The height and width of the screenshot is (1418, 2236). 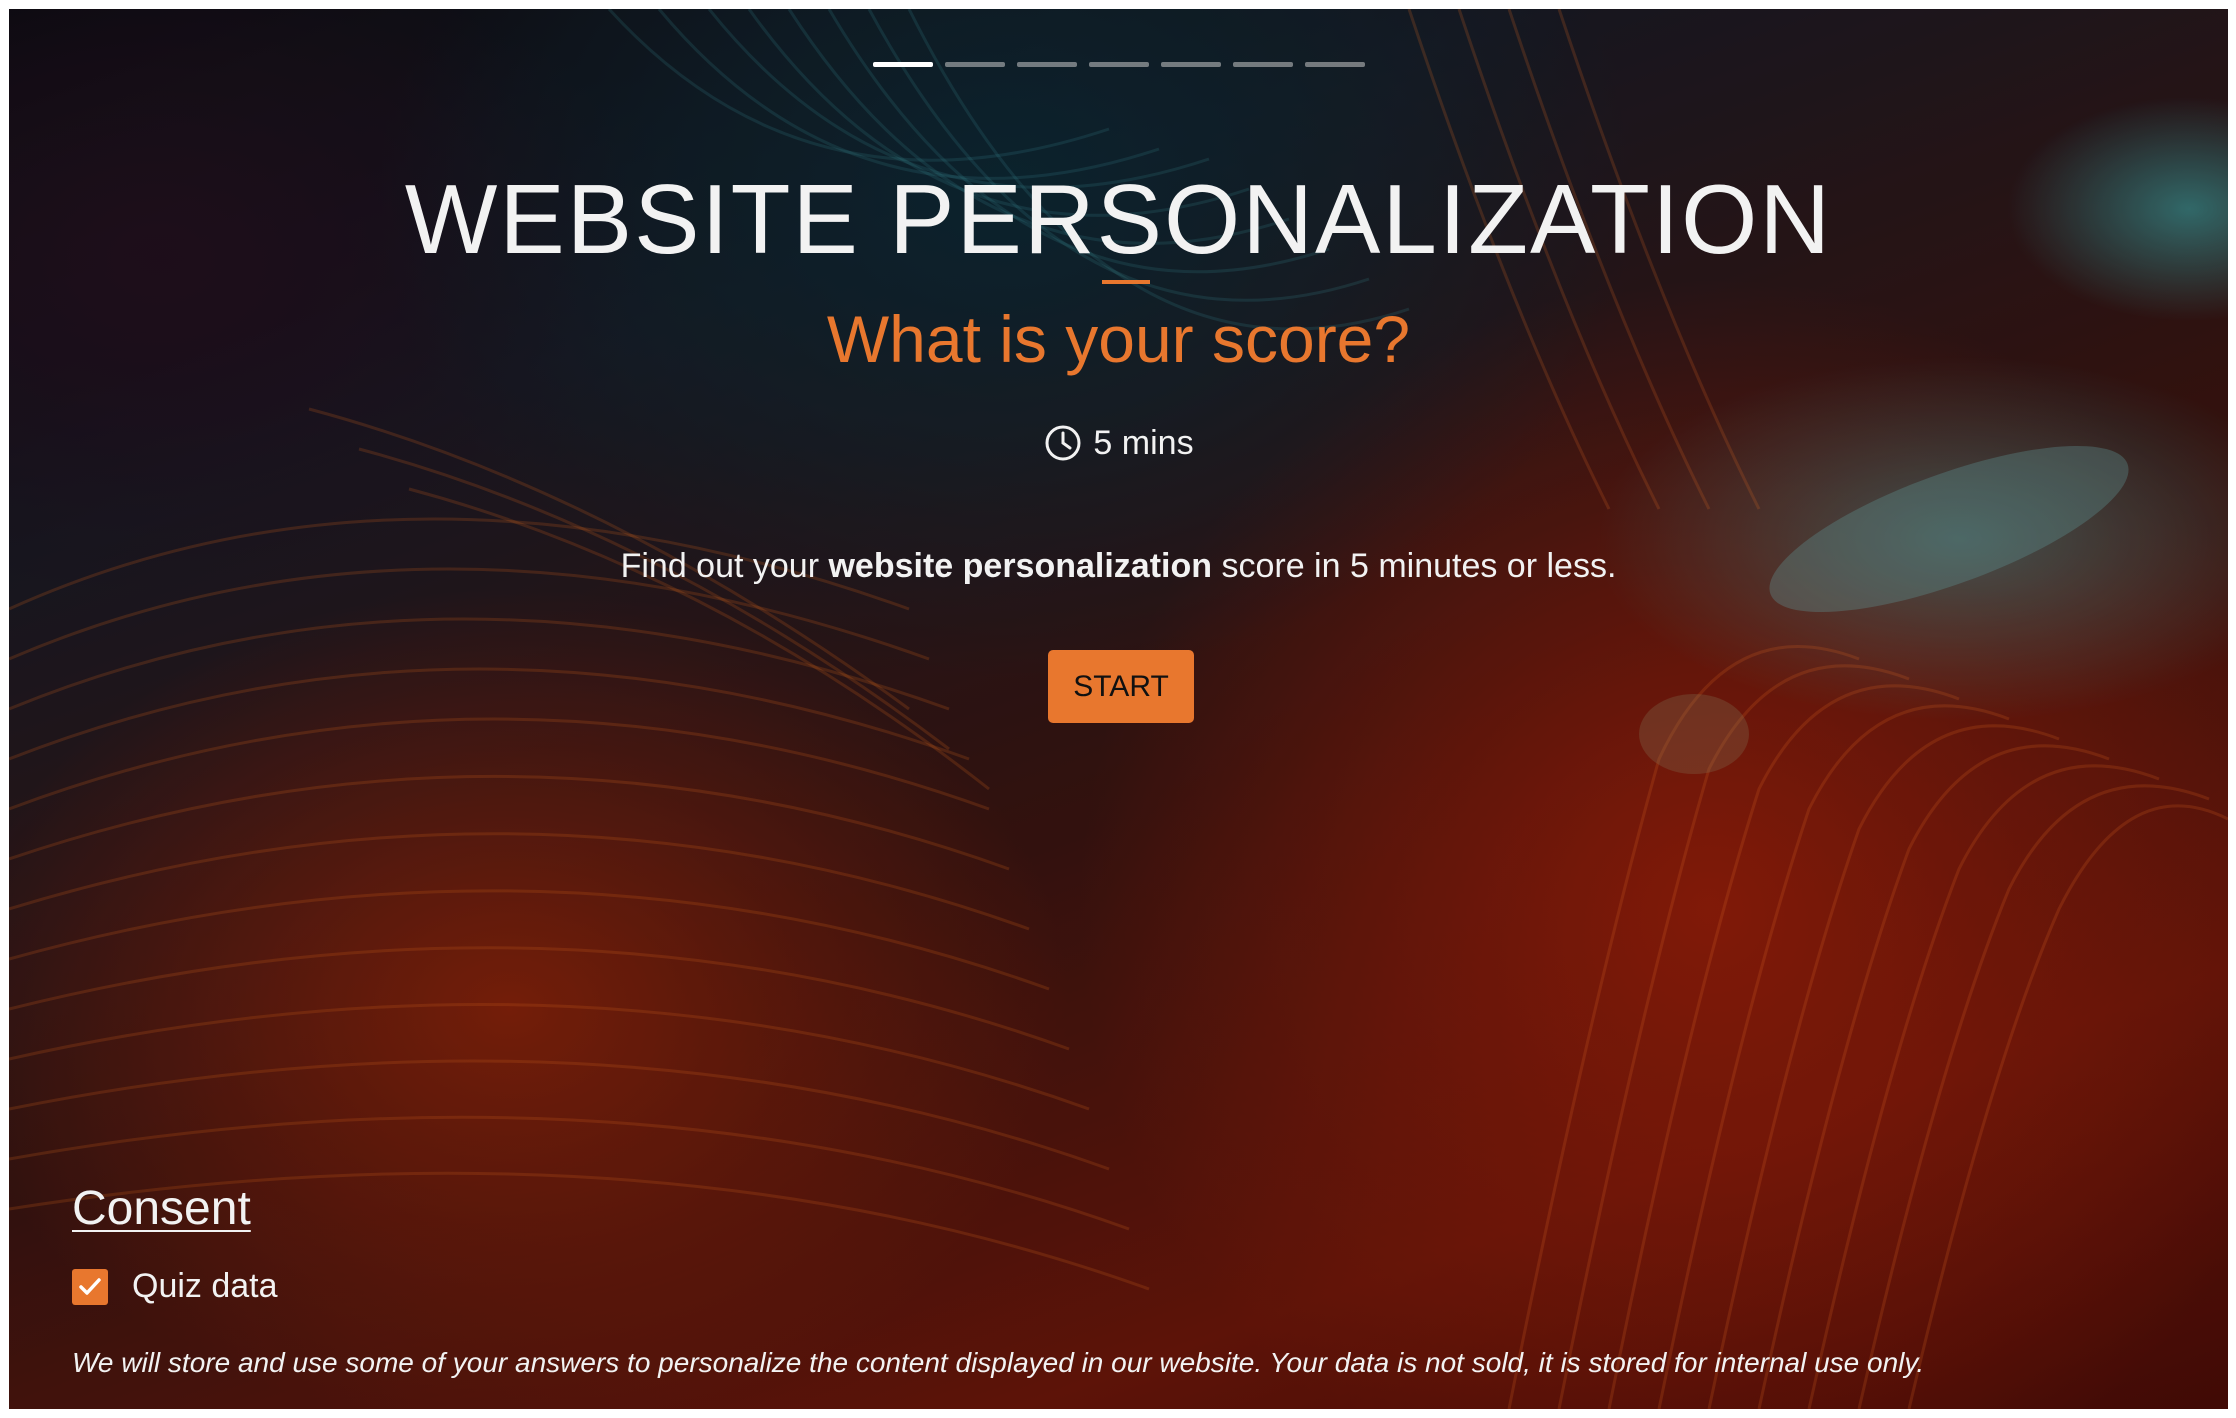 What do you see at coordinates (1063, 443) in the screenshot?
I see `clock-icon` at bounding box center [1063, 443].